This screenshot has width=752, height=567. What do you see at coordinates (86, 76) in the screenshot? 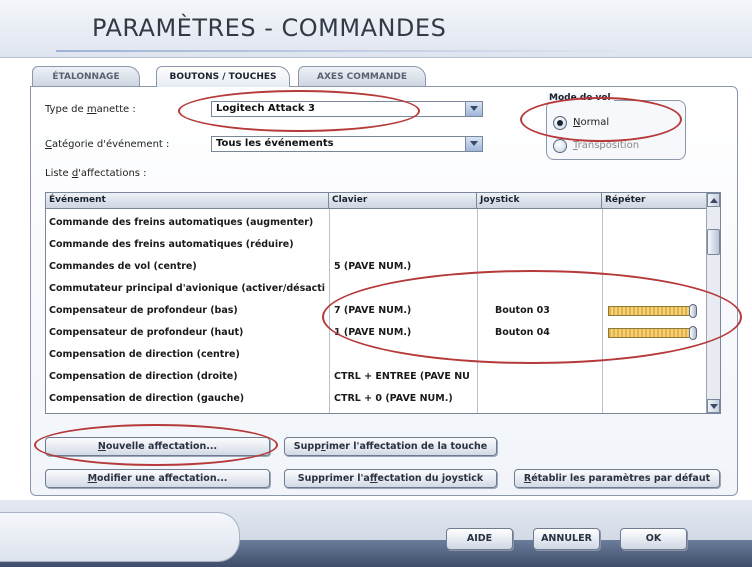
I see `tab-calibration: ÉTALONNAGE` at bounding box center [86, 76].